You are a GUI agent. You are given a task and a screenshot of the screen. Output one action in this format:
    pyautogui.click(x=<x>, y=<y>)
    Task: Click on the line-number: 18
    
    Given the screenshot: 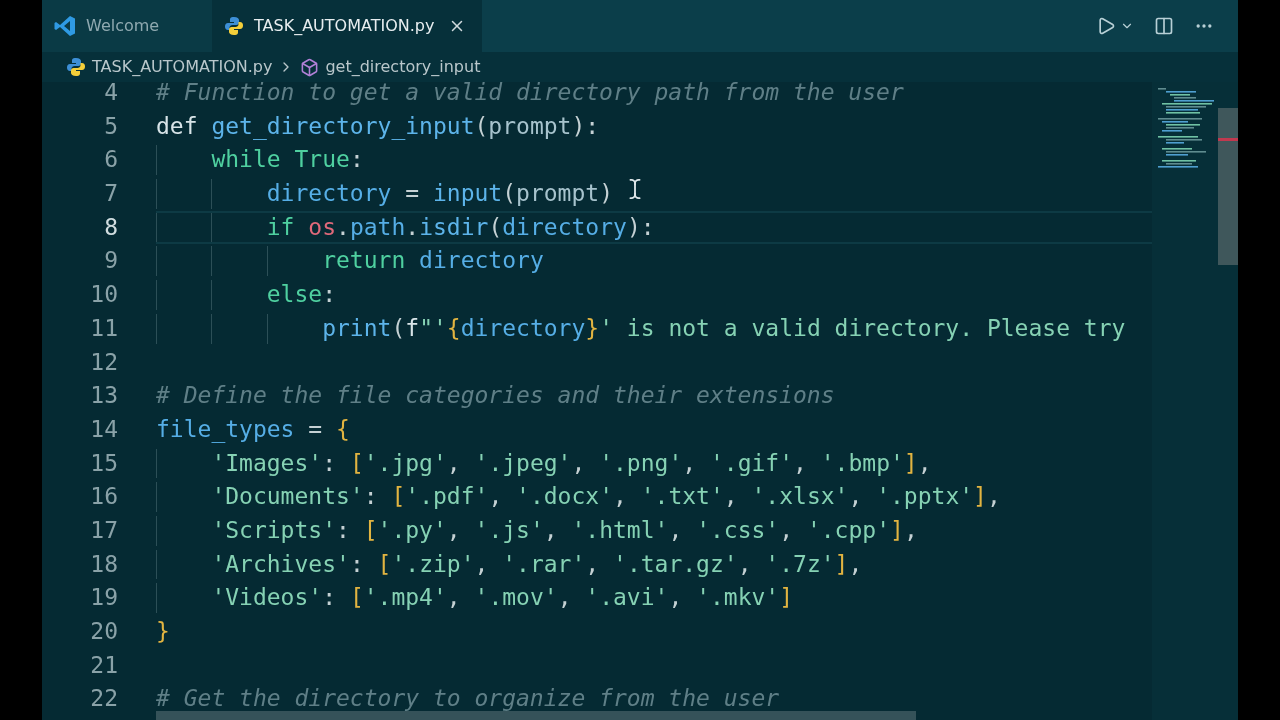 What is the action you would take?
    pyautogui.click(x=103, y=564)
    